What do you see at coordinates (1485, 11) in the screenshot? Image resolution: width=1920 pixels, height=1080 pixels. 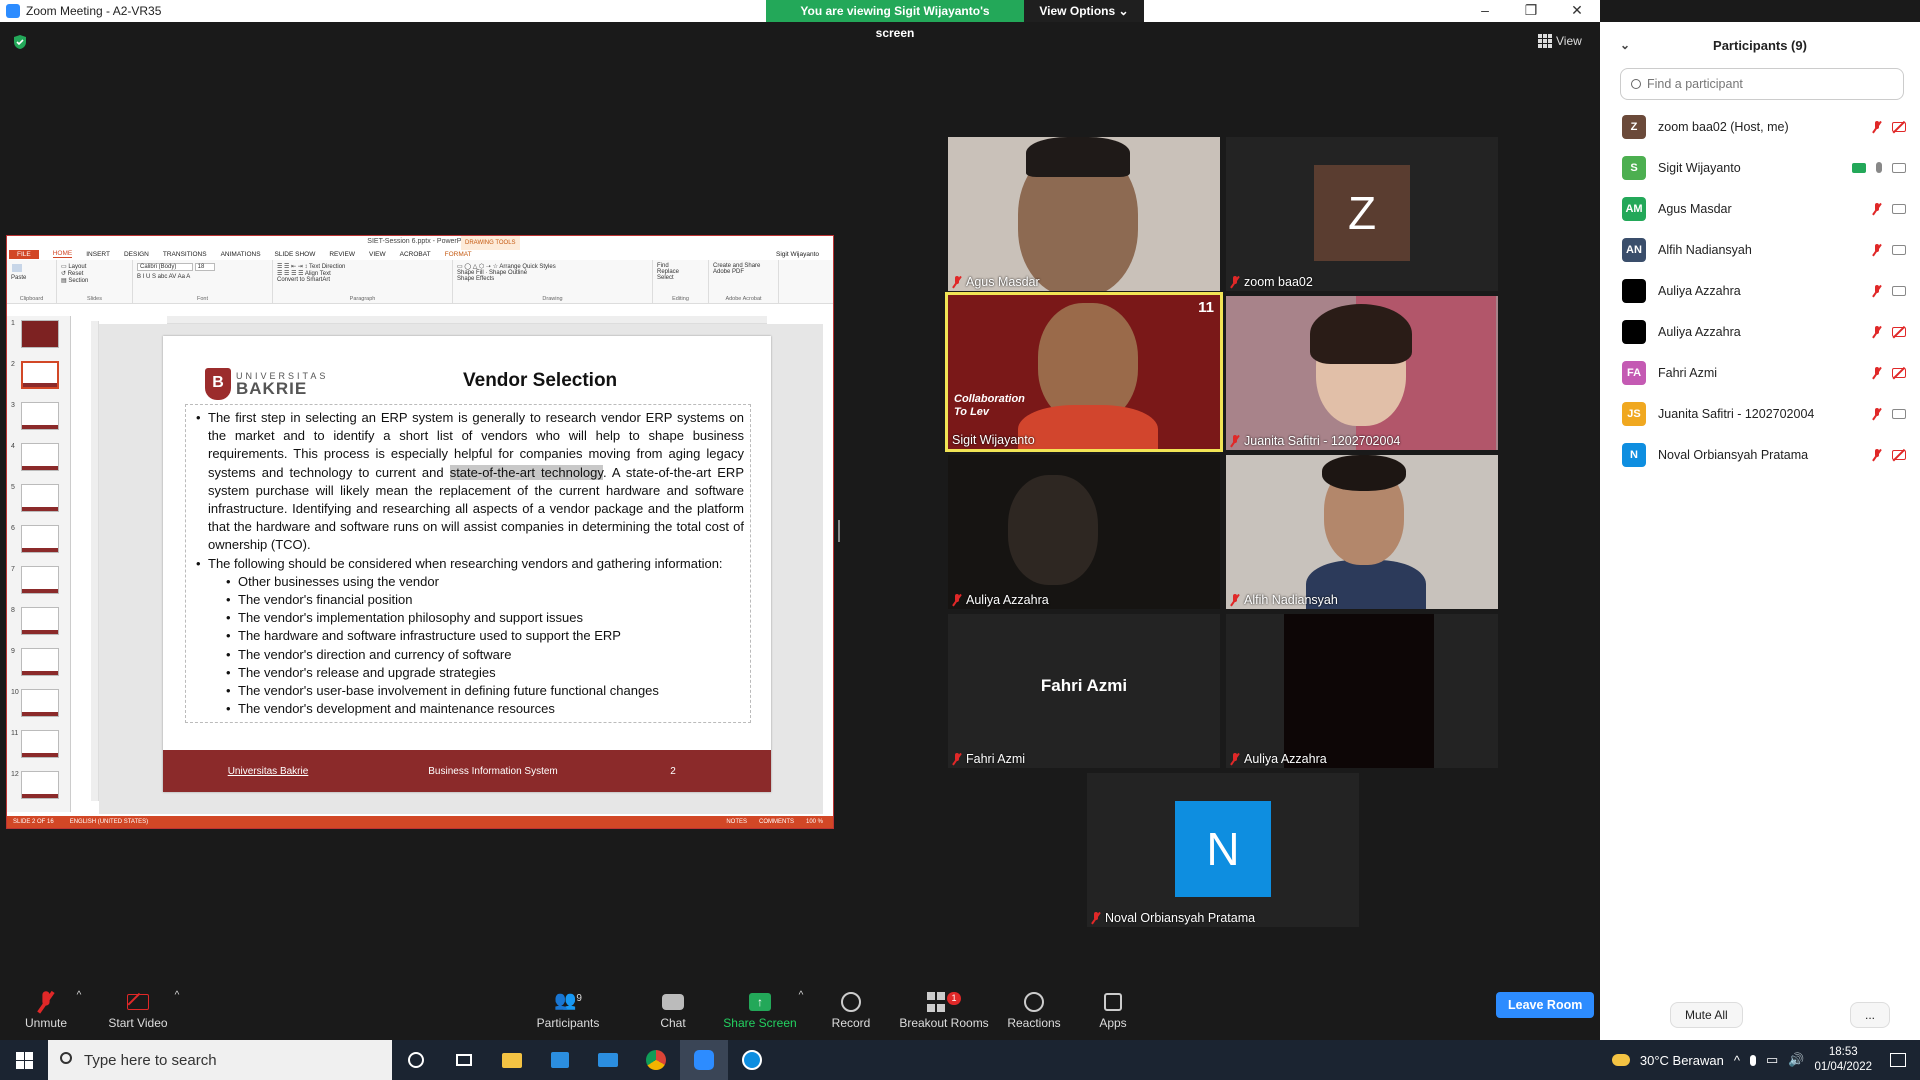 I see `minimize-icon: –` at bounding box center [1485, 11].